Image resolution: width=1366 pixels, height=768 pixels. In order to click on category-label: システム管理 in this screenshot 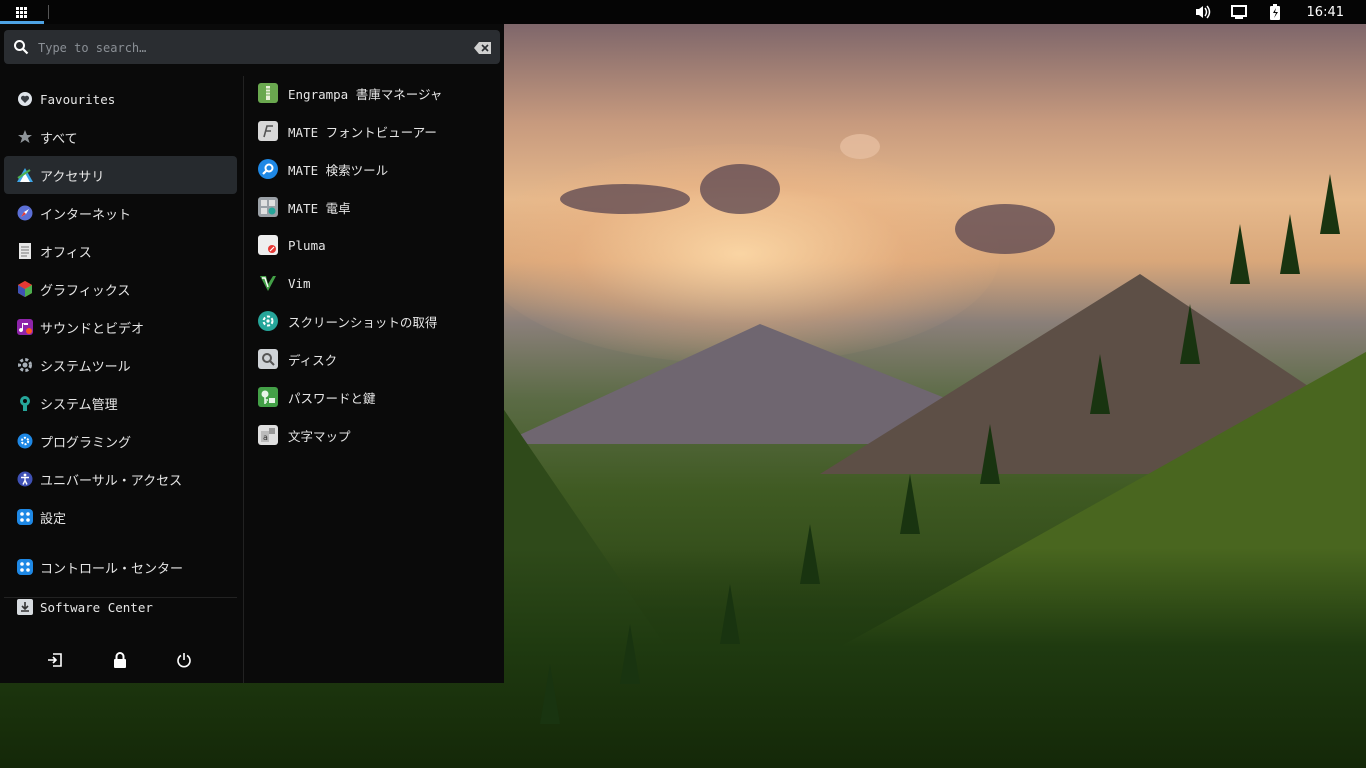, I will do `click(79, 405)`.